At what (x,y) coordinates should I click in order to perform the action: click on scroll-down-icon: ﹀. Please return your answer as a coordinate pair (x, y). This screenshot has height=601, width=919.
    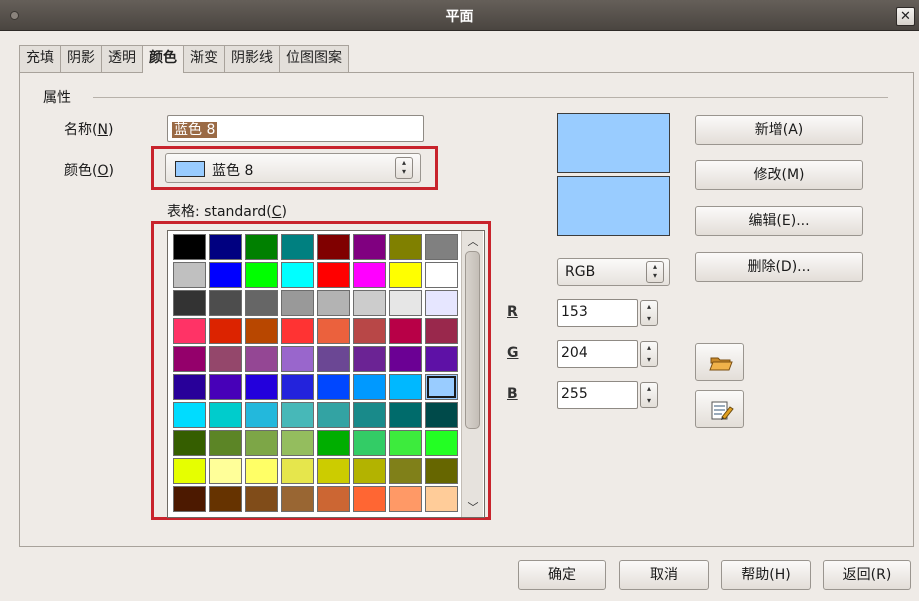
    Looking at the image, I should click on (473, 507).